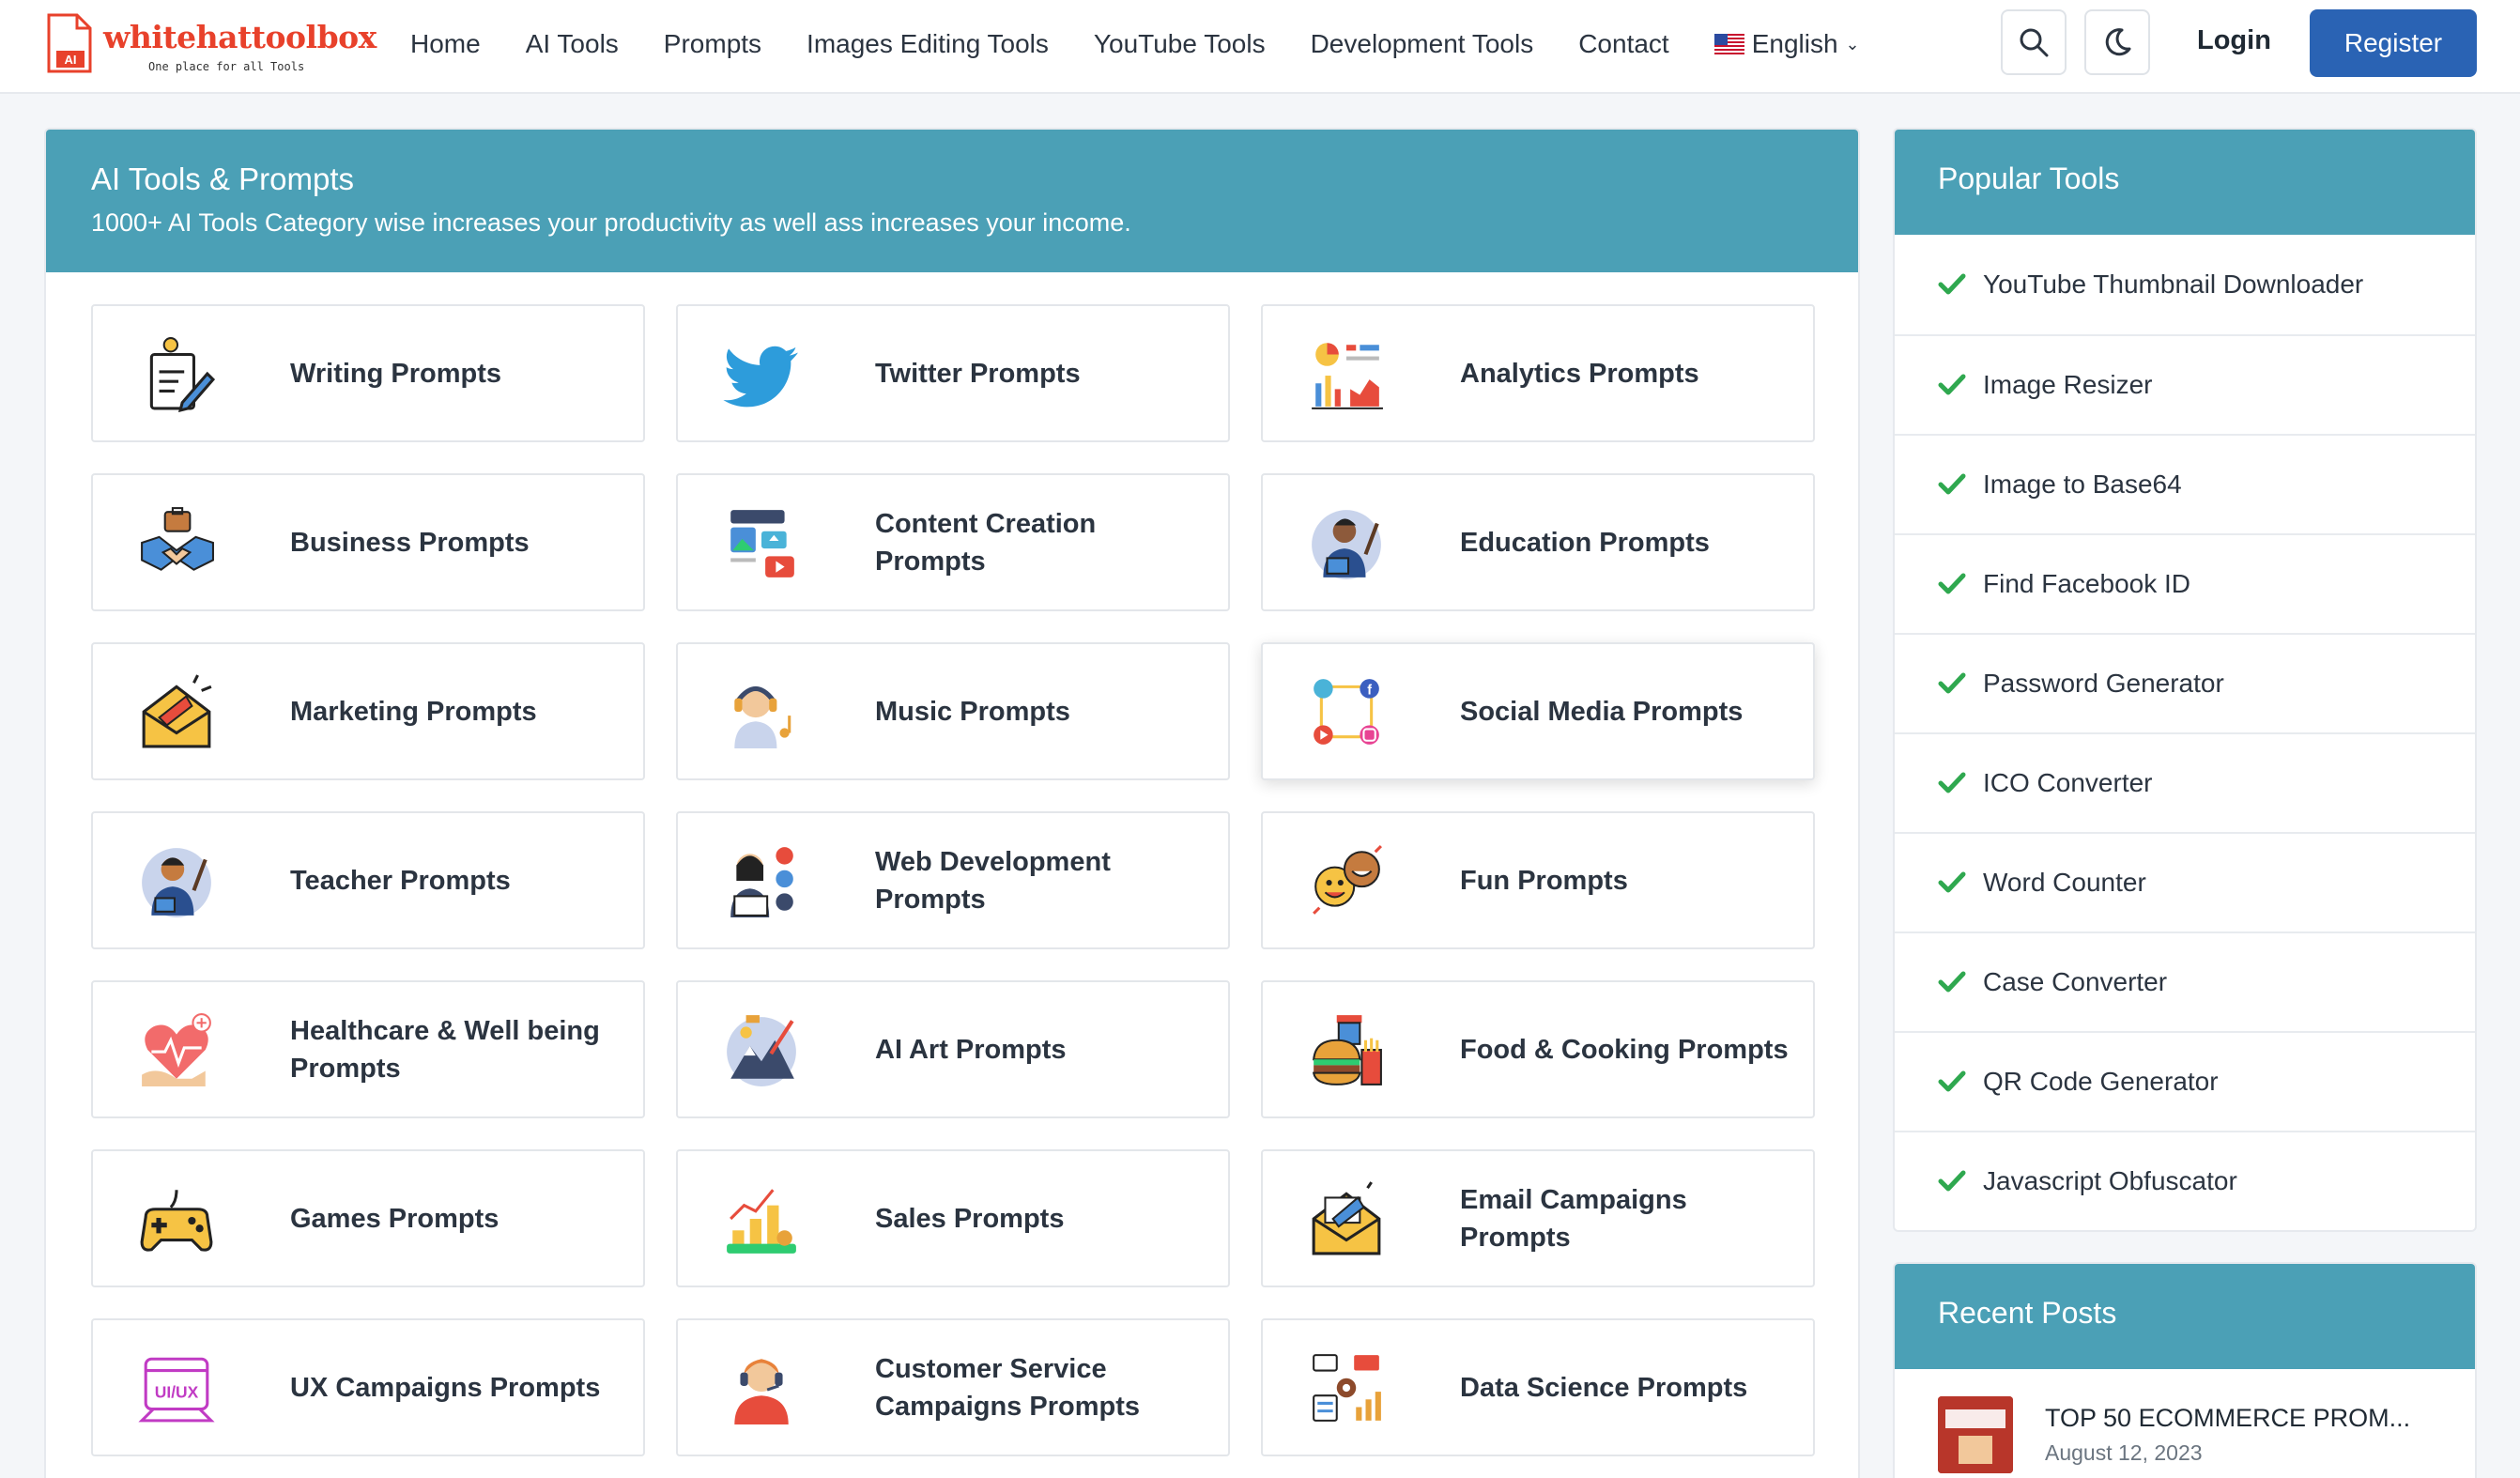 This screenshot has height=1478, width=2520. Describe the element at coordinates (2234, 40) in the screenshot. I see `login-link: Login` at that location.